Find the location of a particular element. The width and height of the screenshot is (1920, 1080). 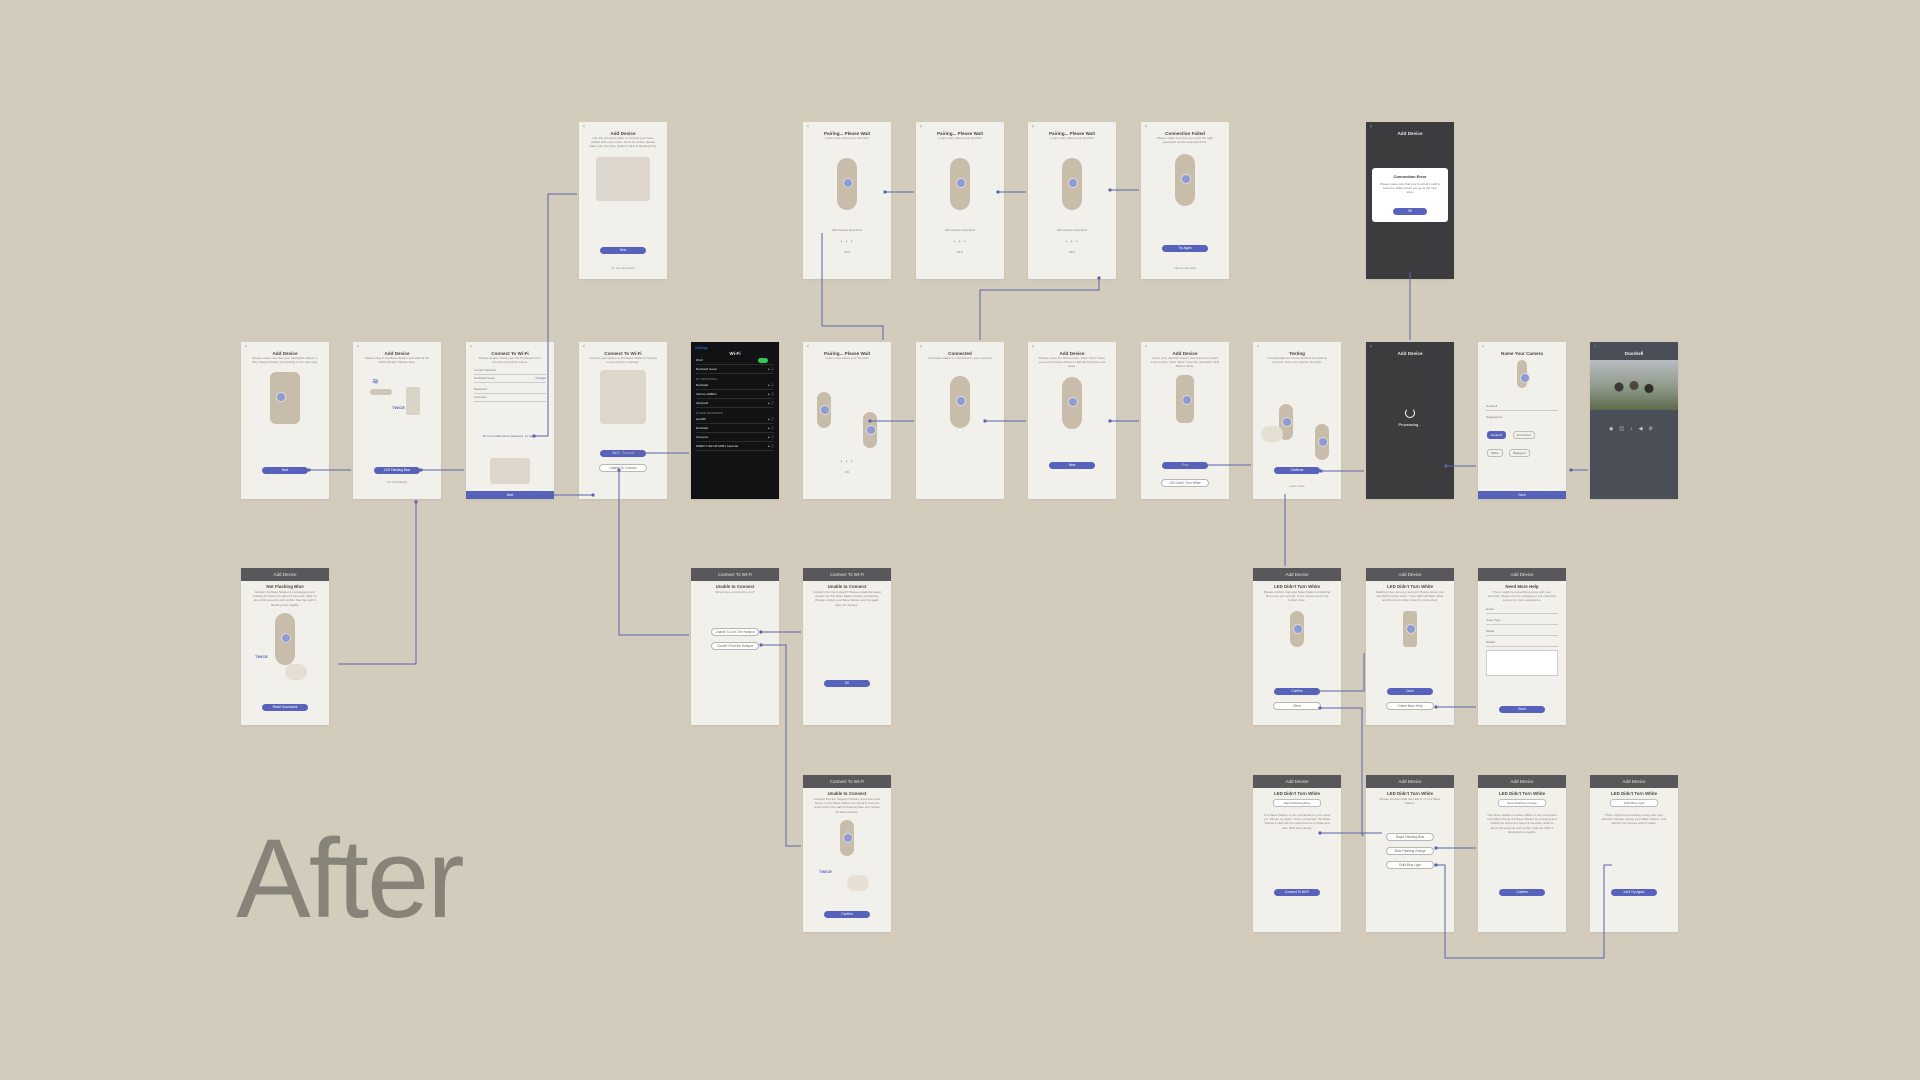

model-field: Model is located at coordinates (1522, 631).